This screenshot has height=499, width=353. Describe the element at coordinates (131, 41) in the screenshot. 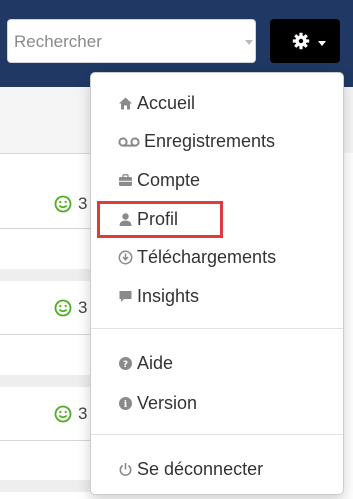

I see `search-input: Rechercher` at that location.